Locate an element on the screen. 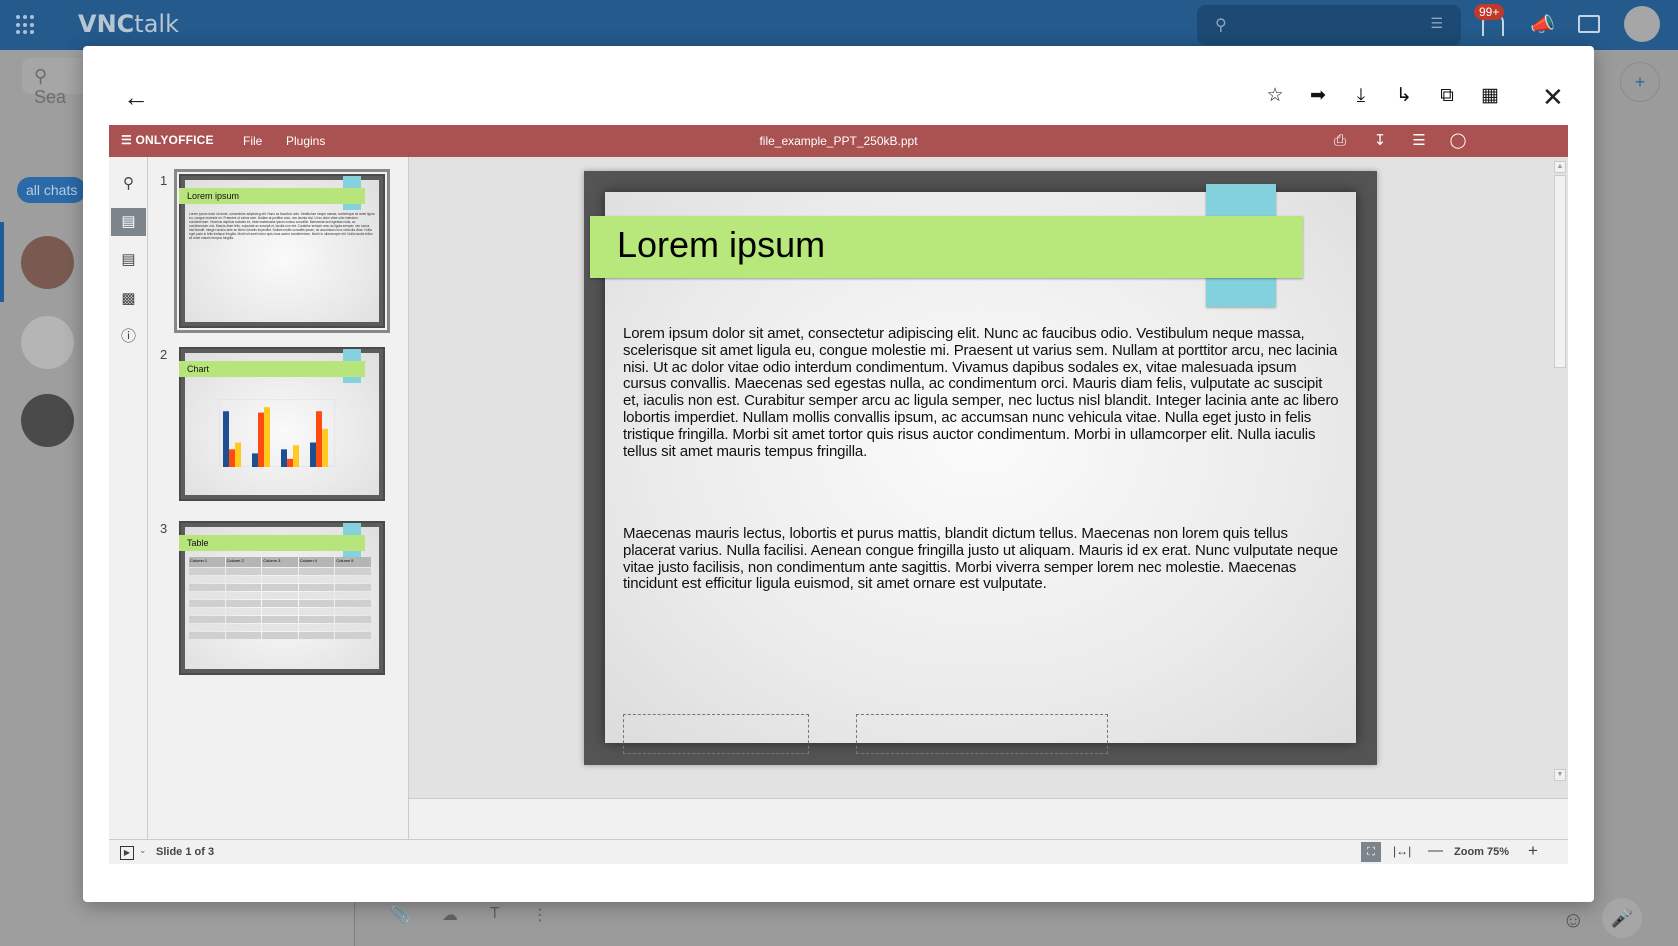 The image size is (1678, 946). scroll-down-icon: ▼ is located at coordinates (1560, 775).